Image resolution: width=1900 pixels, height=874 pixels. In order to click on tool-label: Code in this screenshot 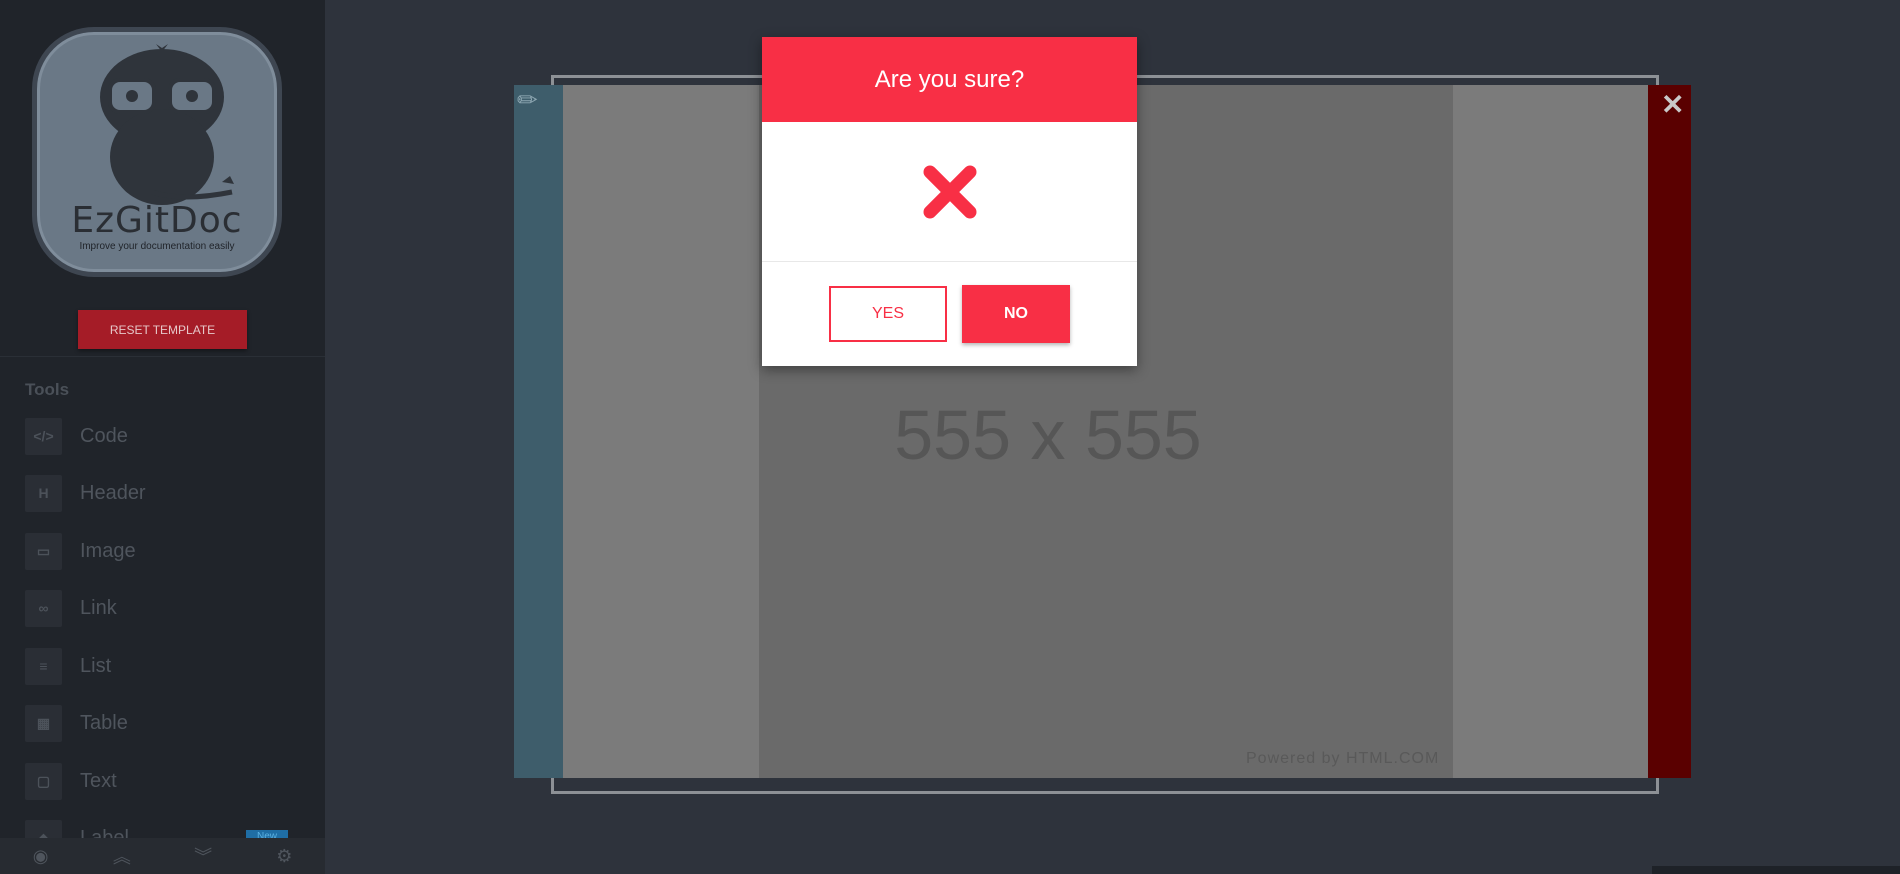, I will do `click(104, 435)`.